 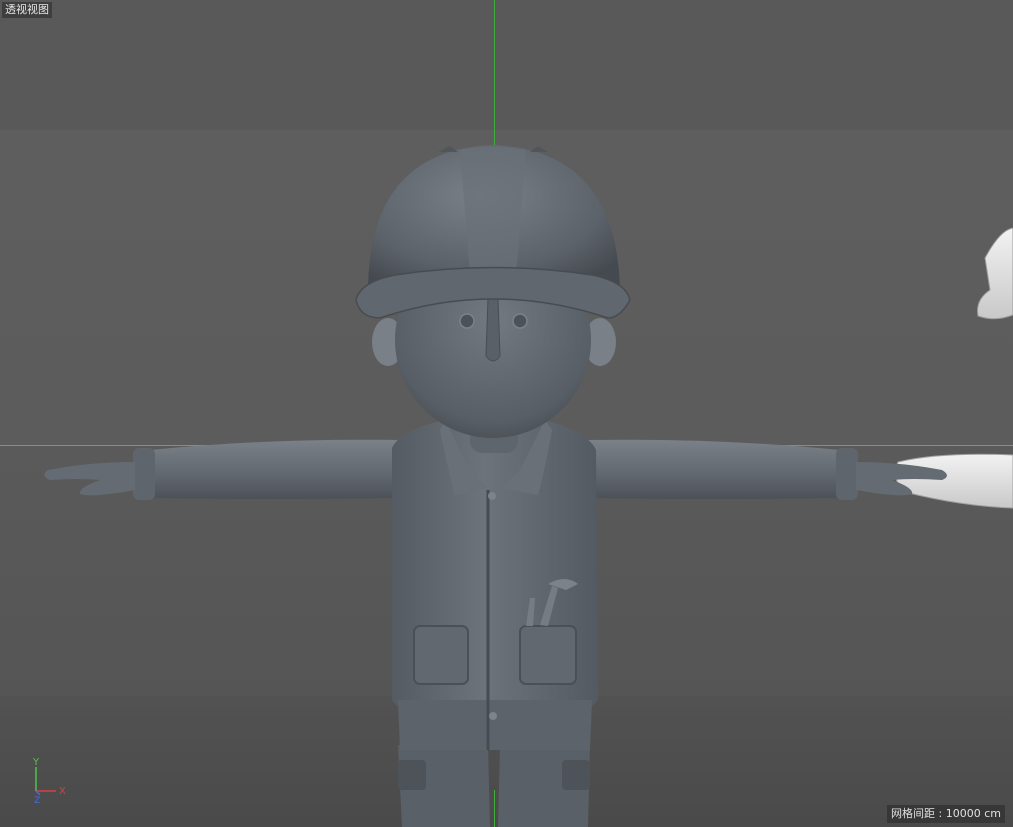 I want to click on nose, so click(x=493, y=328).